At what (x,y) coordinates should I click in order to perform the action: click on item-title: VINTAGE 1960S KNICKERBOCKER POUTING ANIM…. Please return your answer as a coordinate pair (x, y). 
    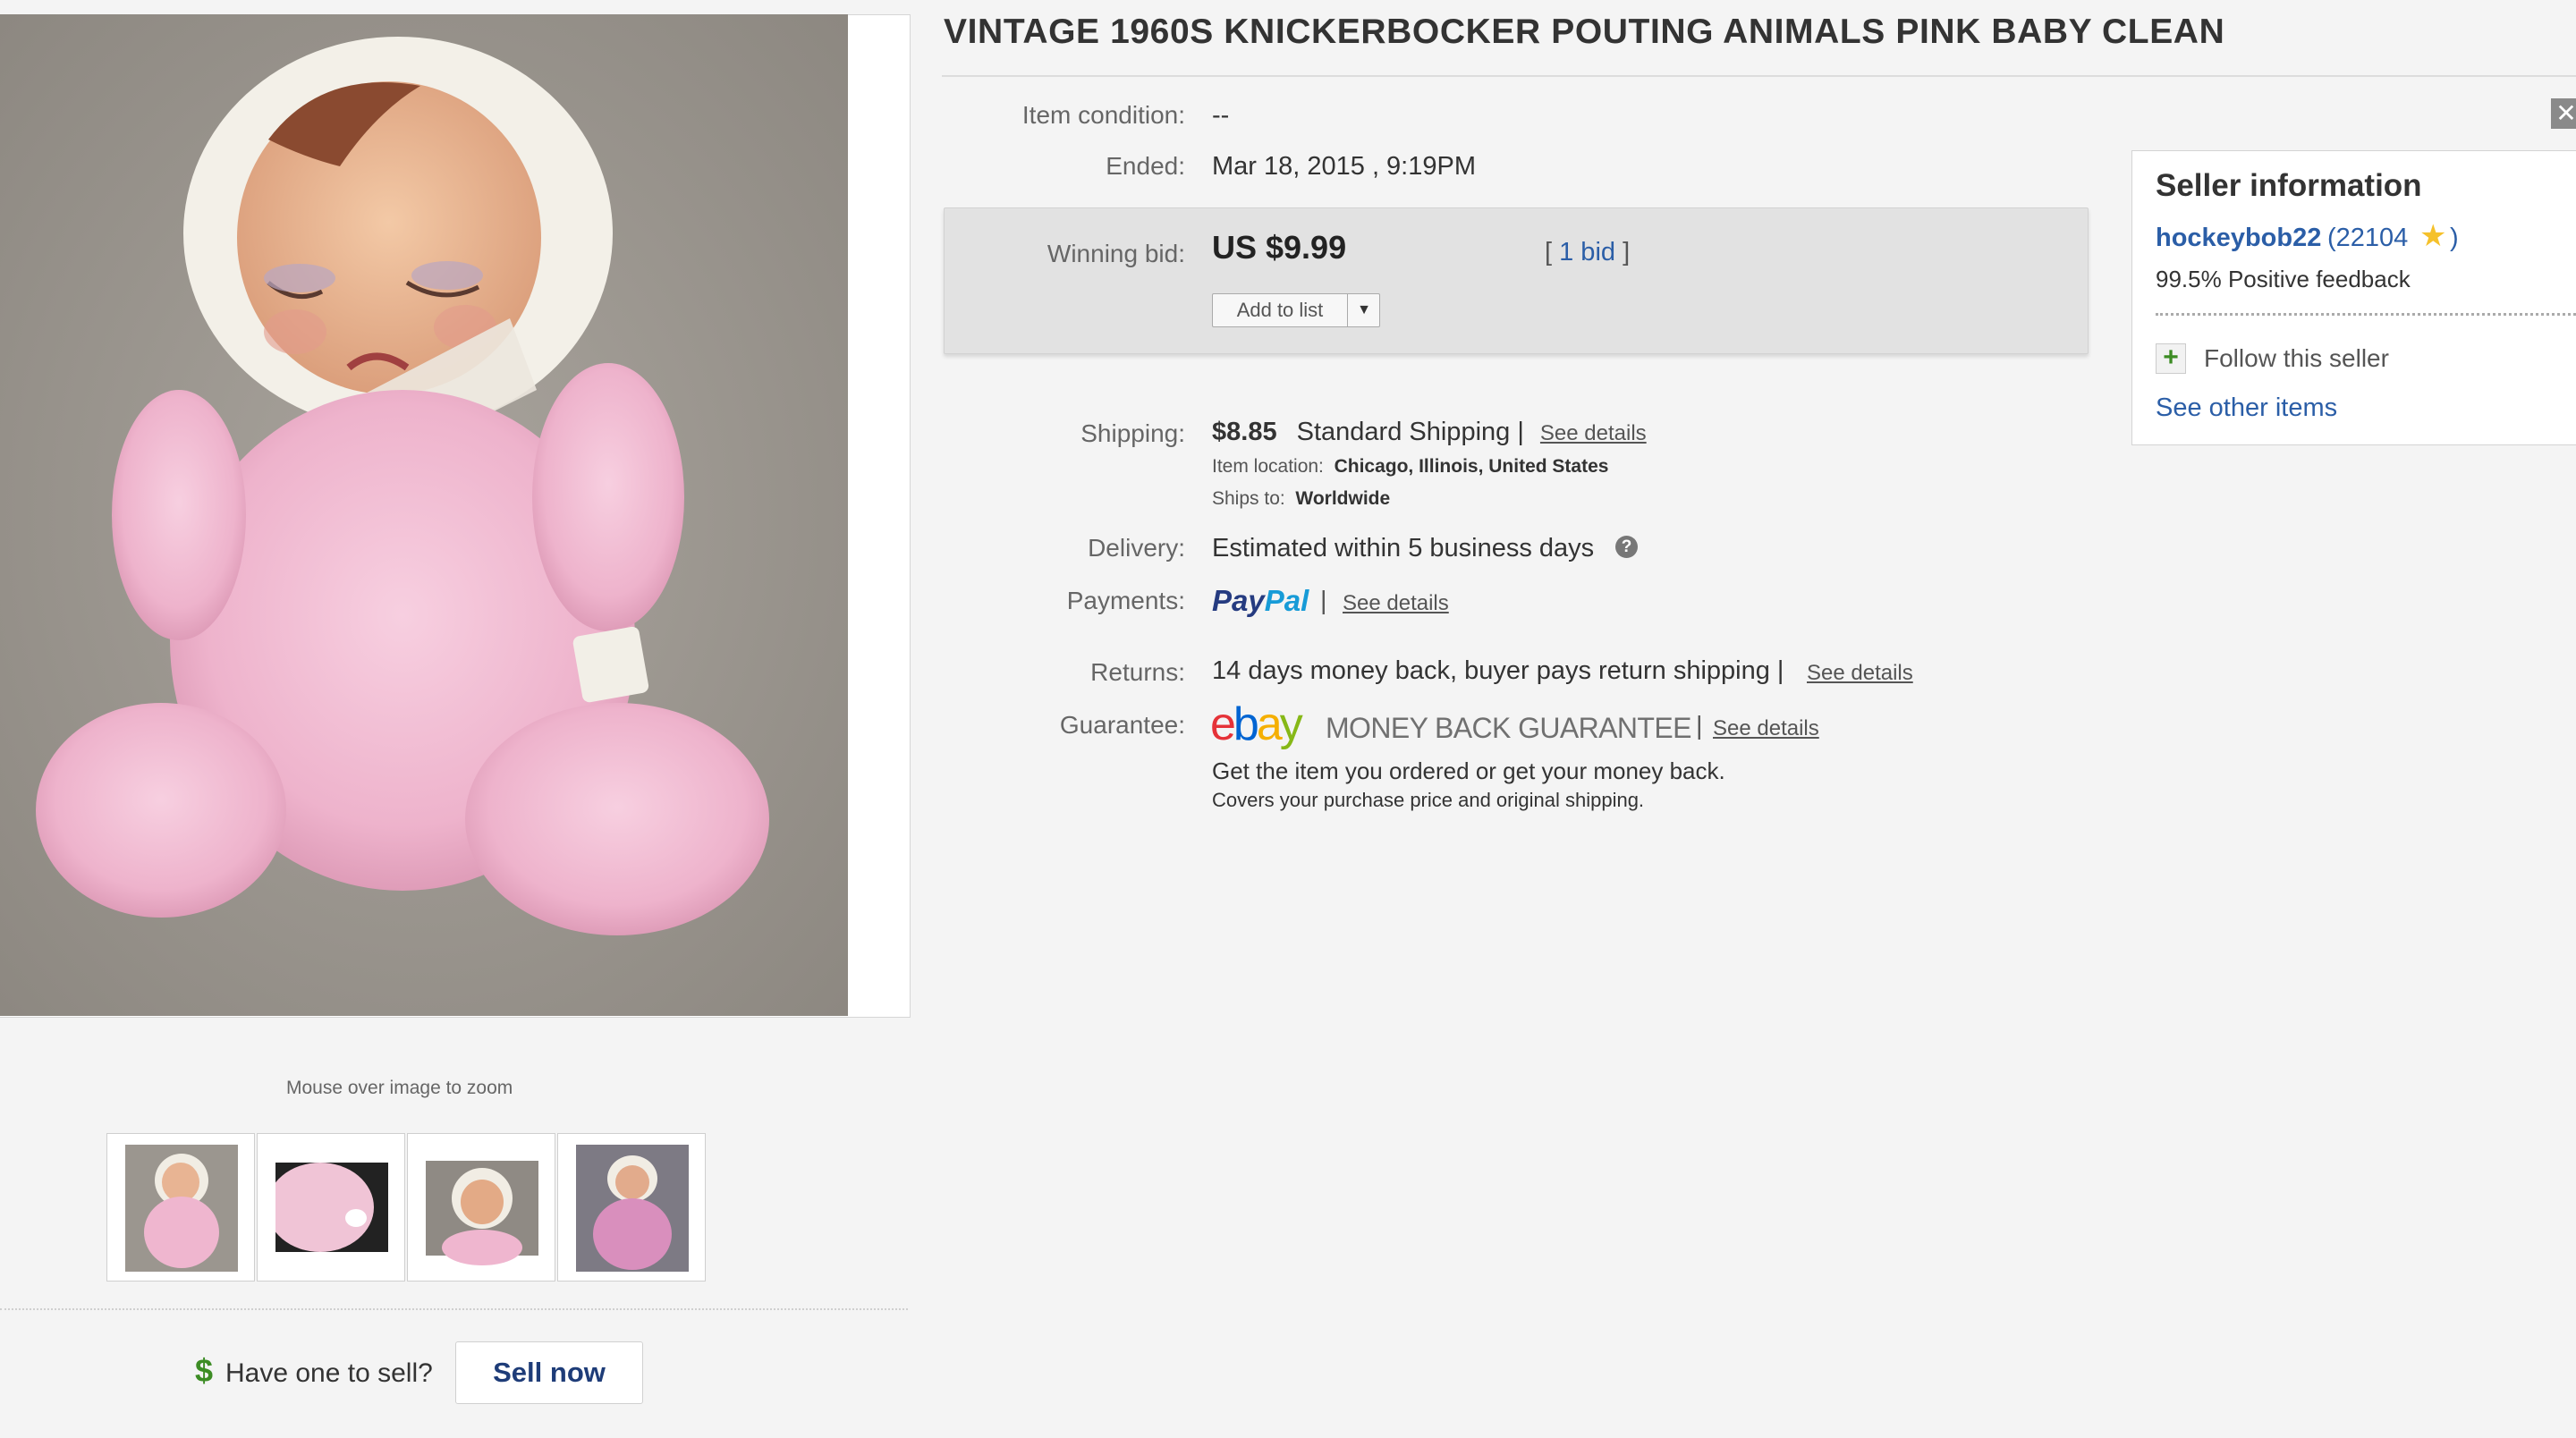
    Looking at the image, I should click on (1584, 32).